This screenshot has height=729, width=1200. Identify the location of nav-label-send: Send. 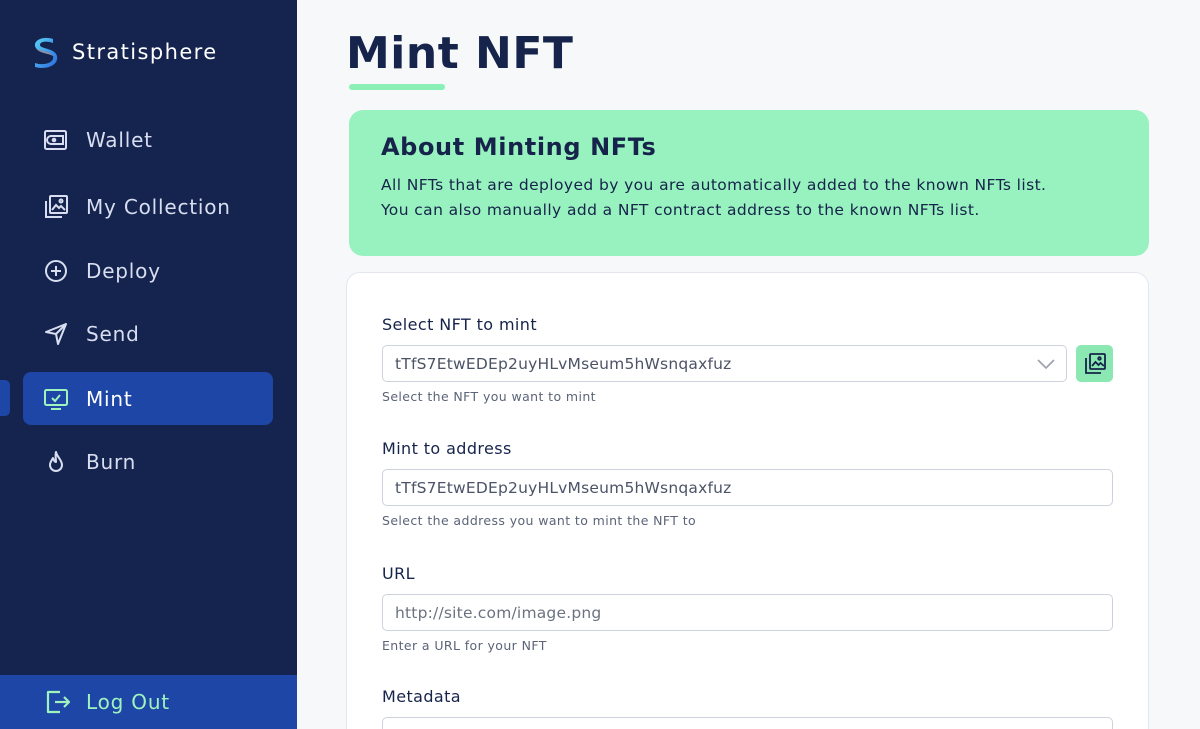
(113, 333).